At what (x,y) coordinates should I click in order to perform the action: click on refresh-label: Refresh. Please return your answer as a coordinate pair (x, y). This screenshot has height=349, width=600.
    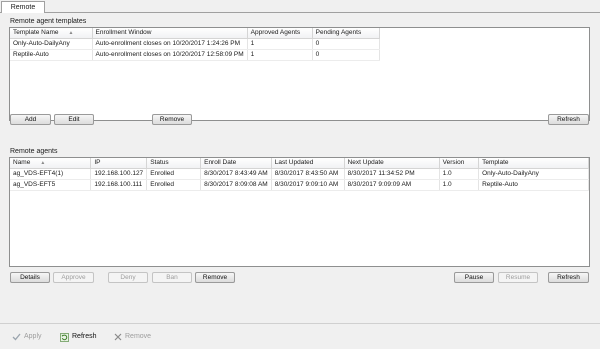
    Looking at the image, I should click on (84, 336).